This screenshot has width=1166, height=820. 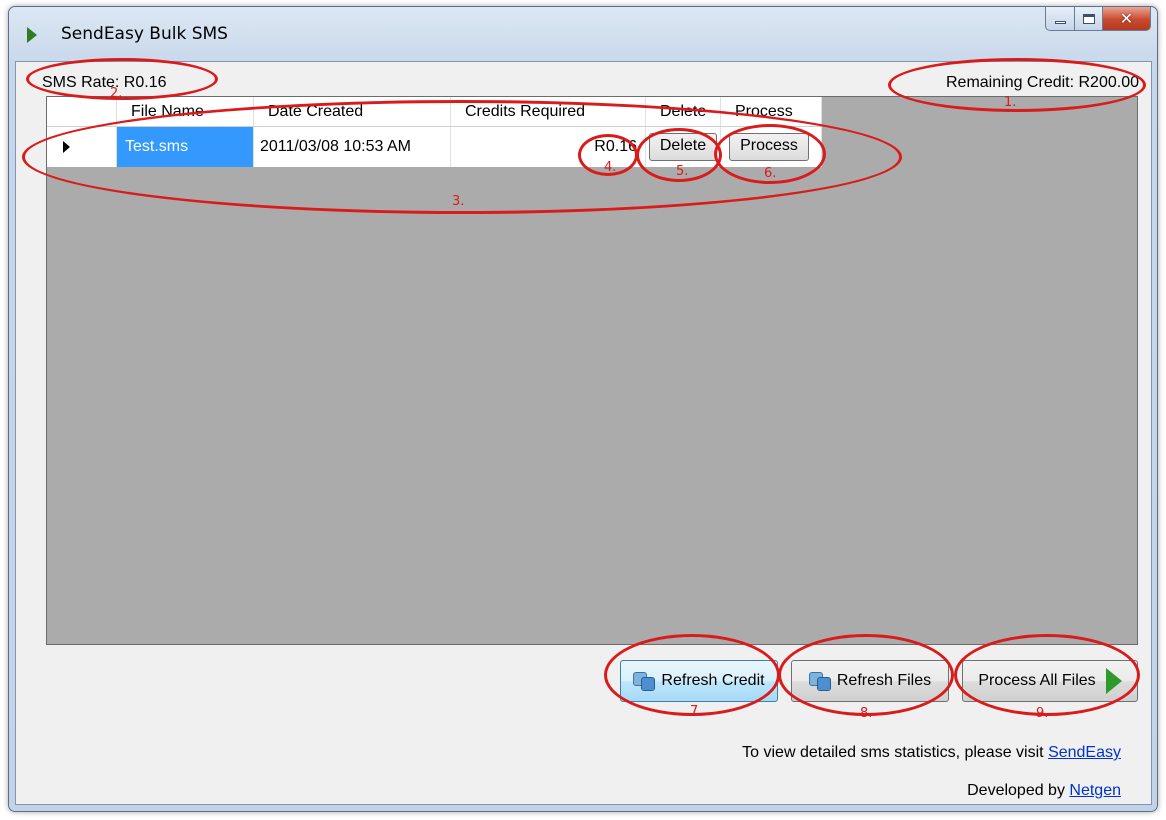 What do you see at coordinates (771, 112) in the screenshot?
I see `column-header-process: Process` at bounding box center [771, 112].